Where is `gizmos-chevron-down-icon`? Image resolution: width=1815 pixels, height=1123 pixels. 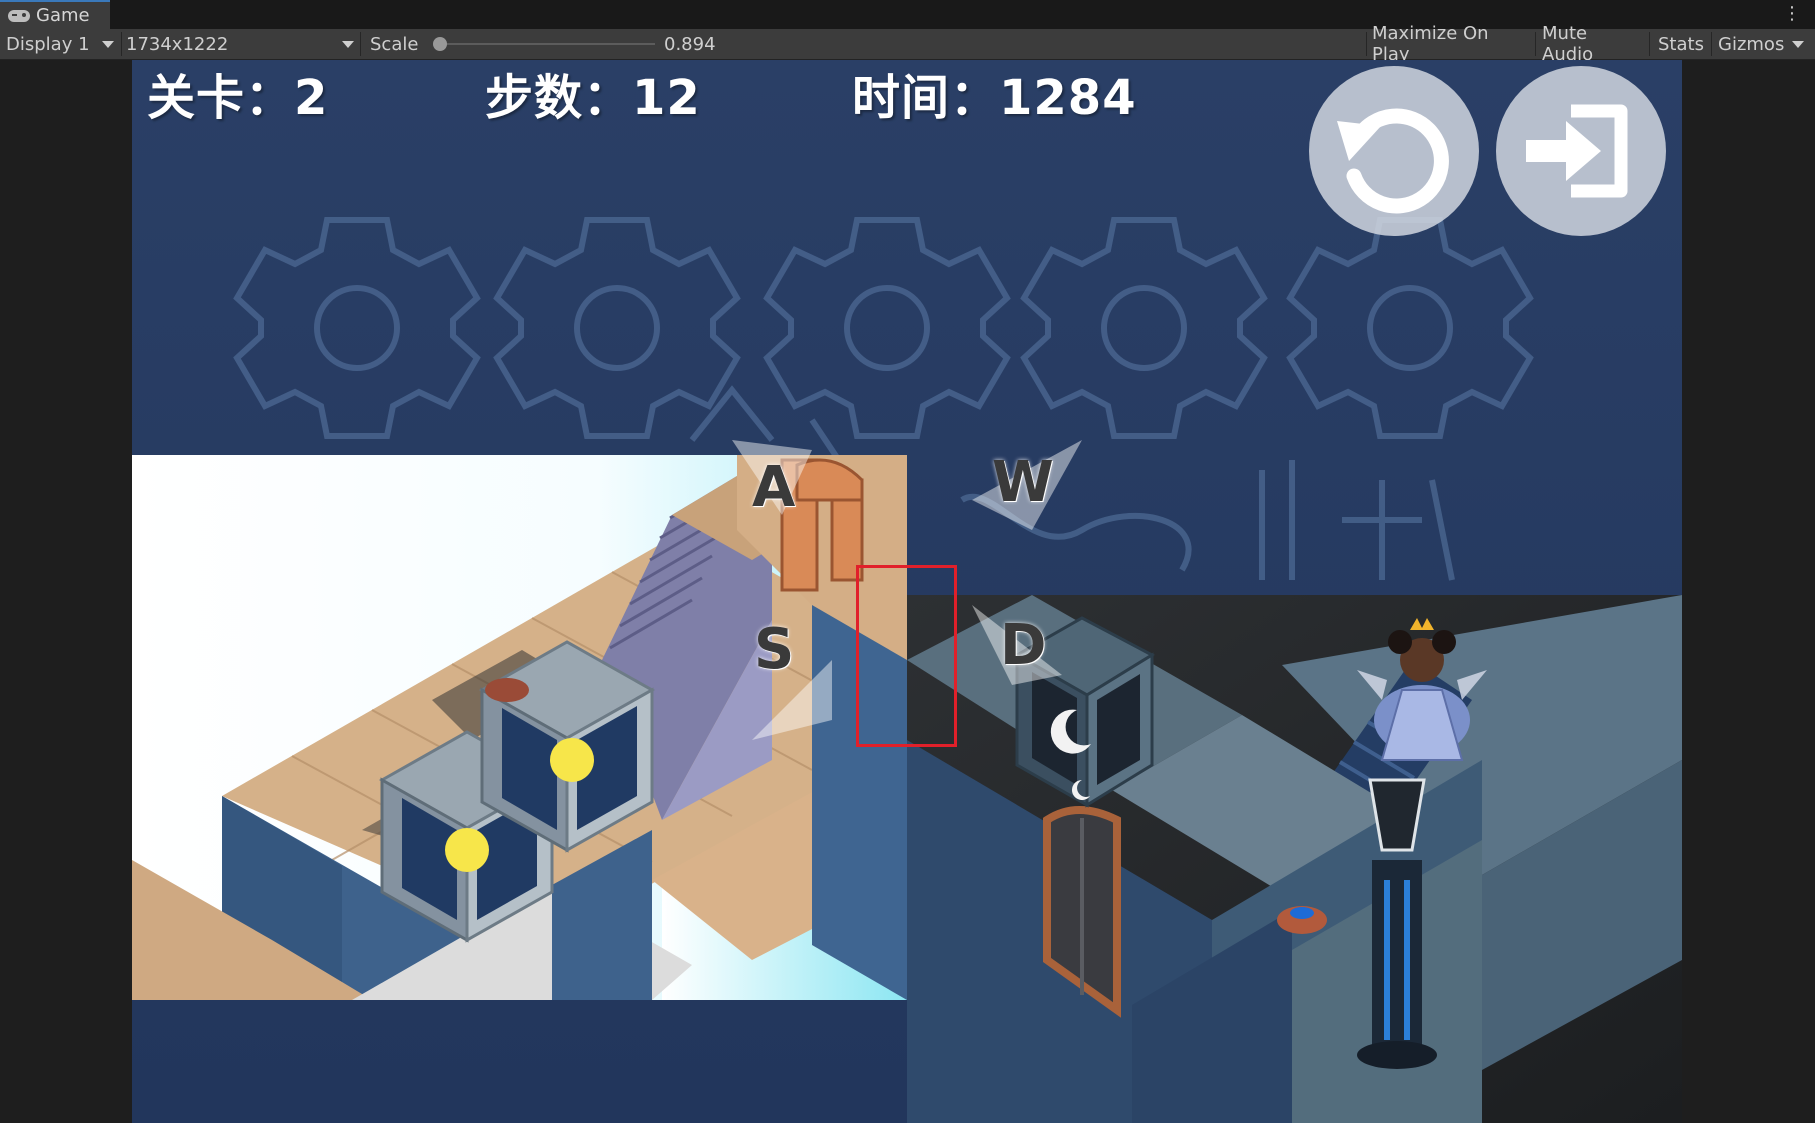 gizmos-chevron-down-icon is located at coordinates (1798, 44).